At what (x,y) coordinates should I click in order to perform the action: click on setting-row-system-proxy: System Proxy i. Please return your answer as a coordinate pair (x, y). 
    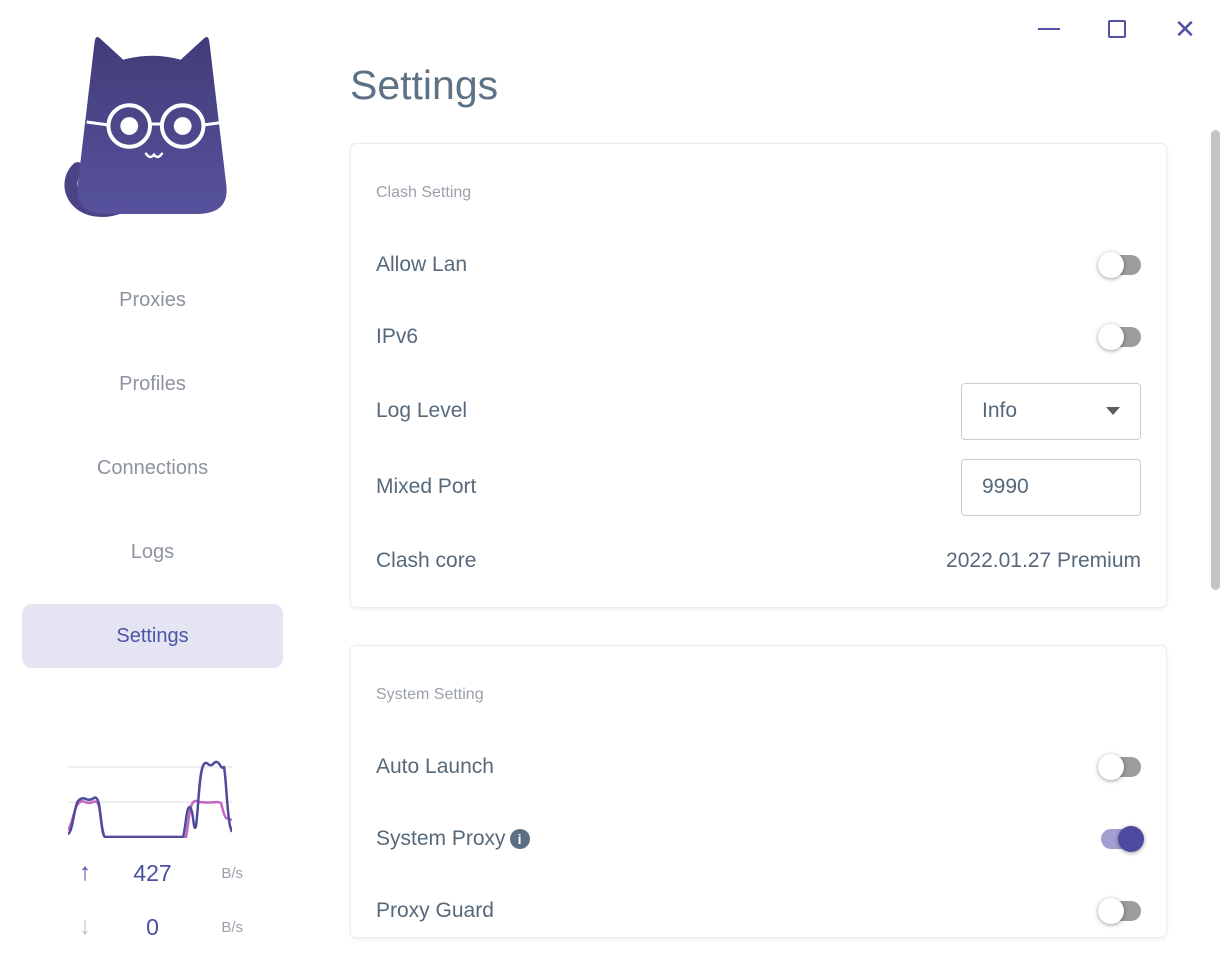
    Looking at the image, I should click on (760, 839).